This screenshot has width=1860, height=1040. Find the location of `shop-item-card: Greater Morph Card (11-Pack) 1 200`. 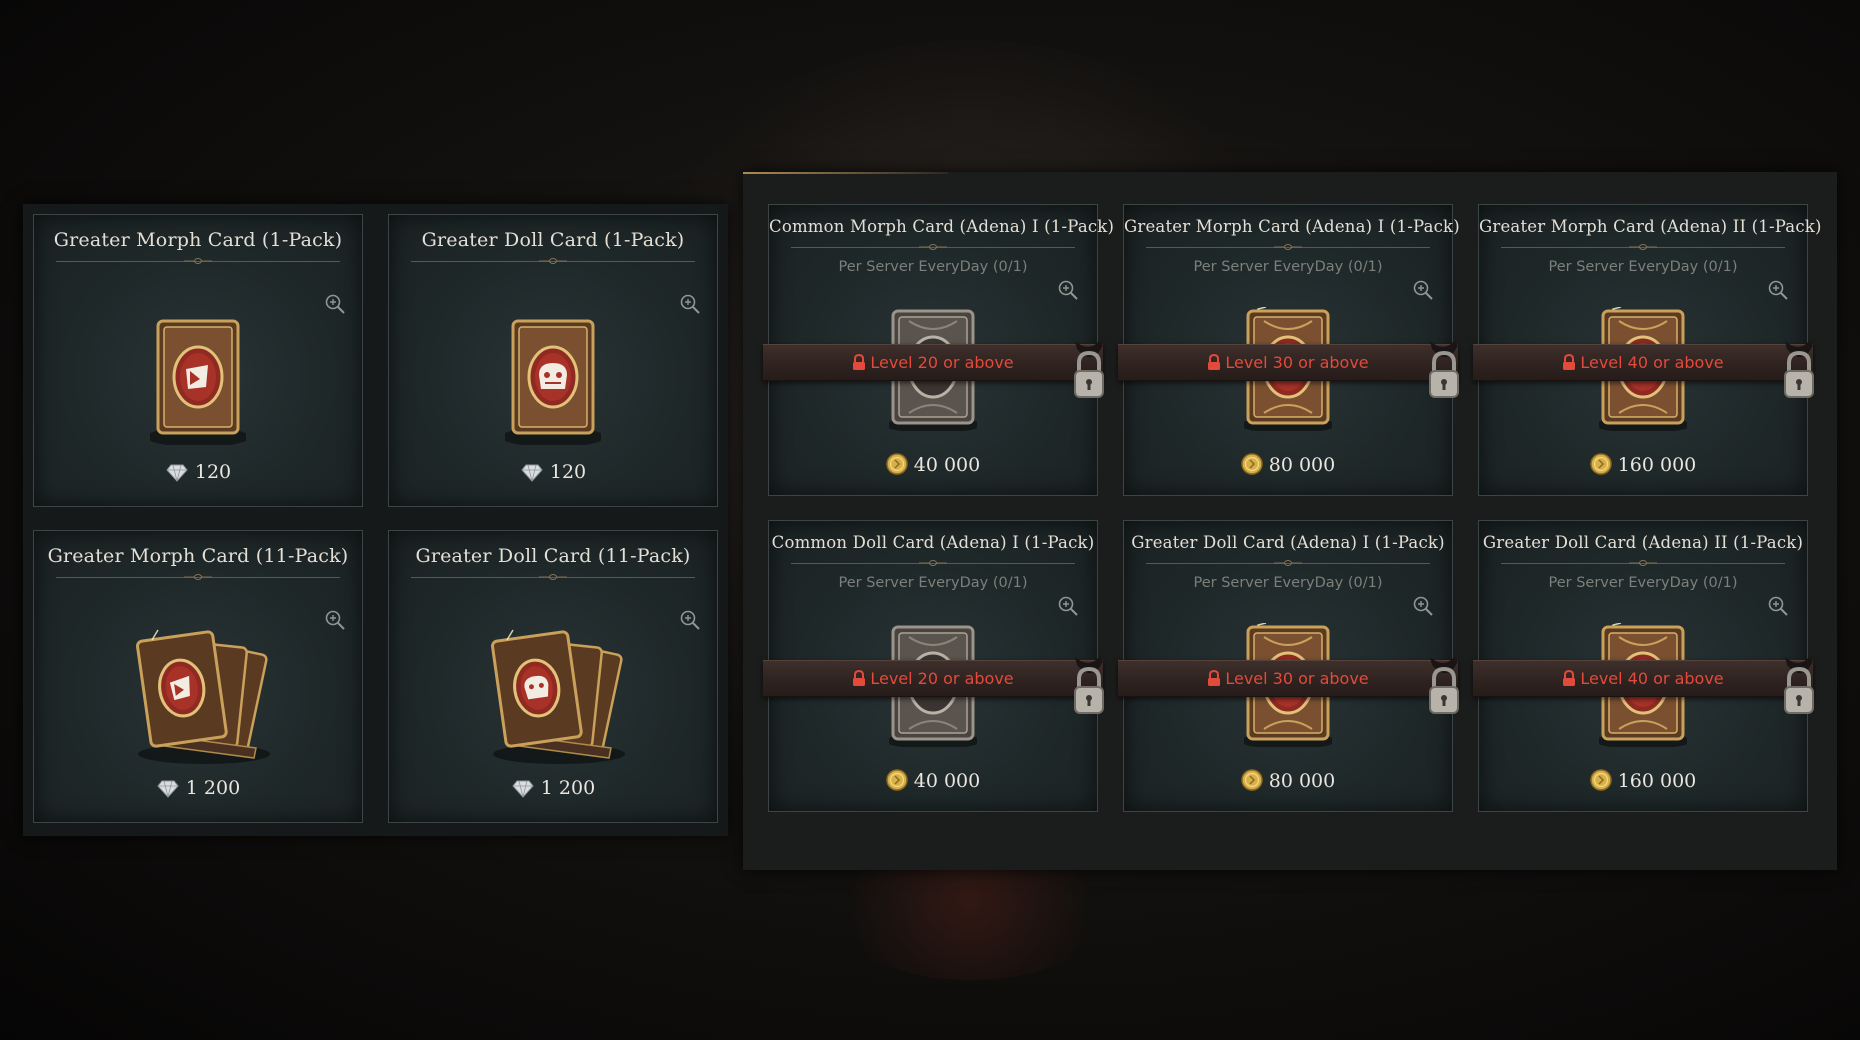

shop-item-card: Greater Morph Card (11-Pack) 1 200 is located at coordinates (198, 676).